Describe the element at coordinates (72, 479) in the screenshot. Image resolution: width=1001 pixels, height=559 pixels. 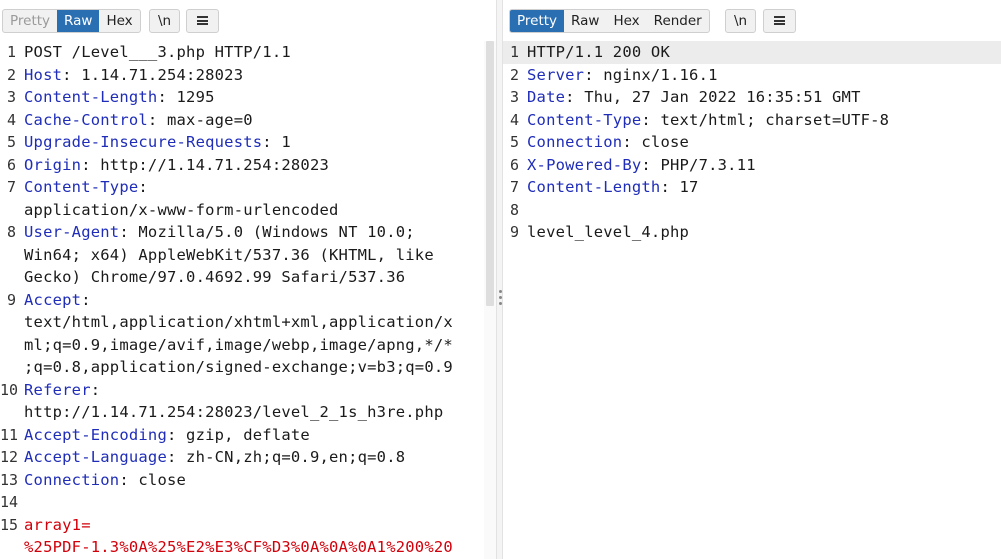
I see `header-name: Connection` at that location.